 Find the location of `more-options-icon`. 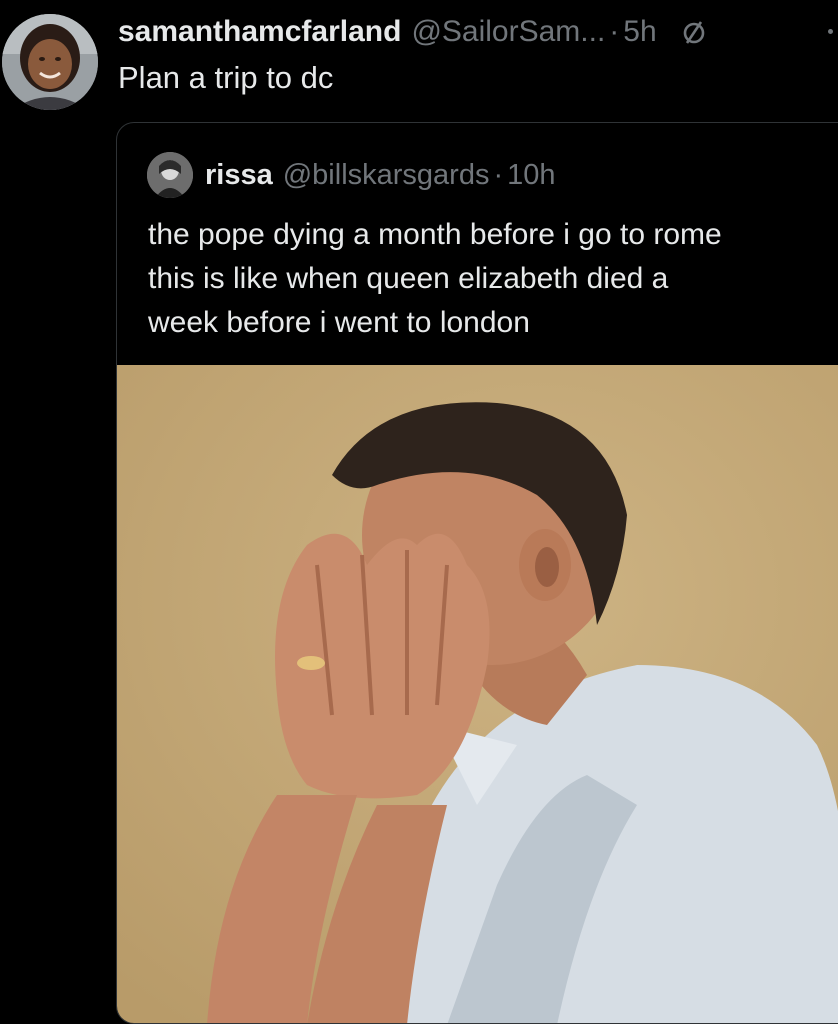

more-options-icon is located at coordinates (830, 31).